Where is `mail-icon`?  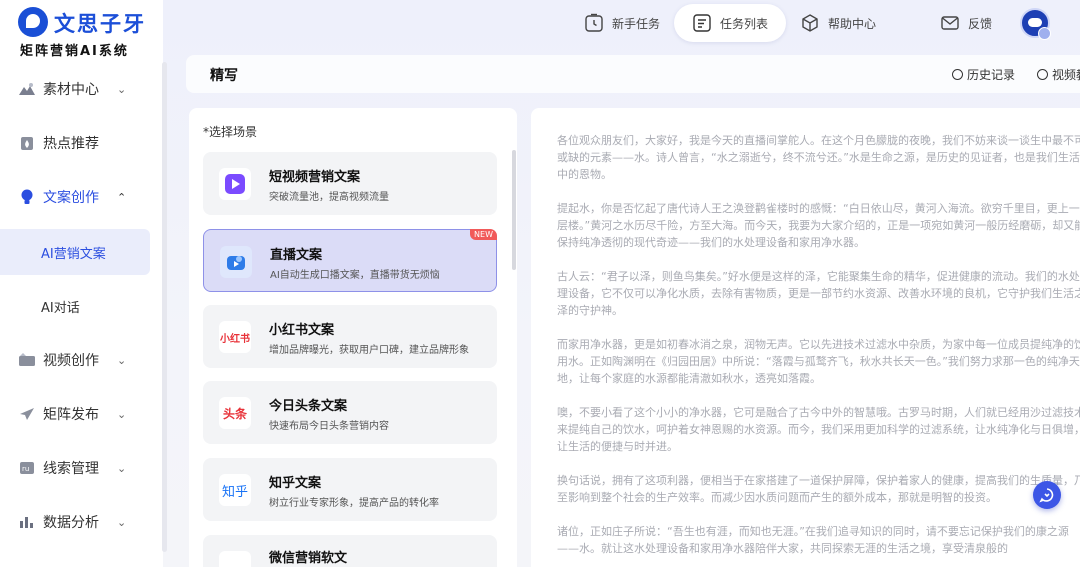
mail-icon is located at coordinates (950, 23).